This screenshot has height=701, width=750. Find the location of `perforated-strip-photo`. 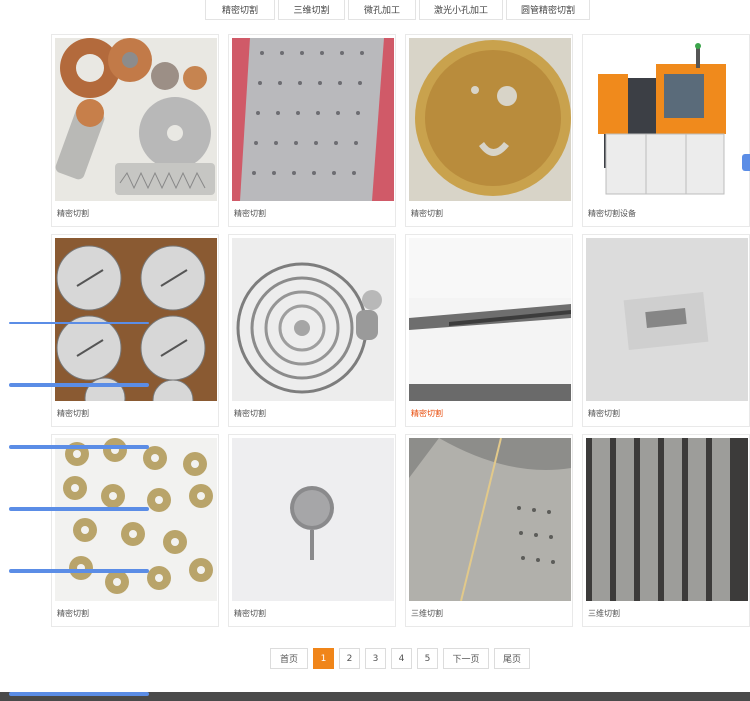

perforated-strip-photo is located at coordinates (313, 119).